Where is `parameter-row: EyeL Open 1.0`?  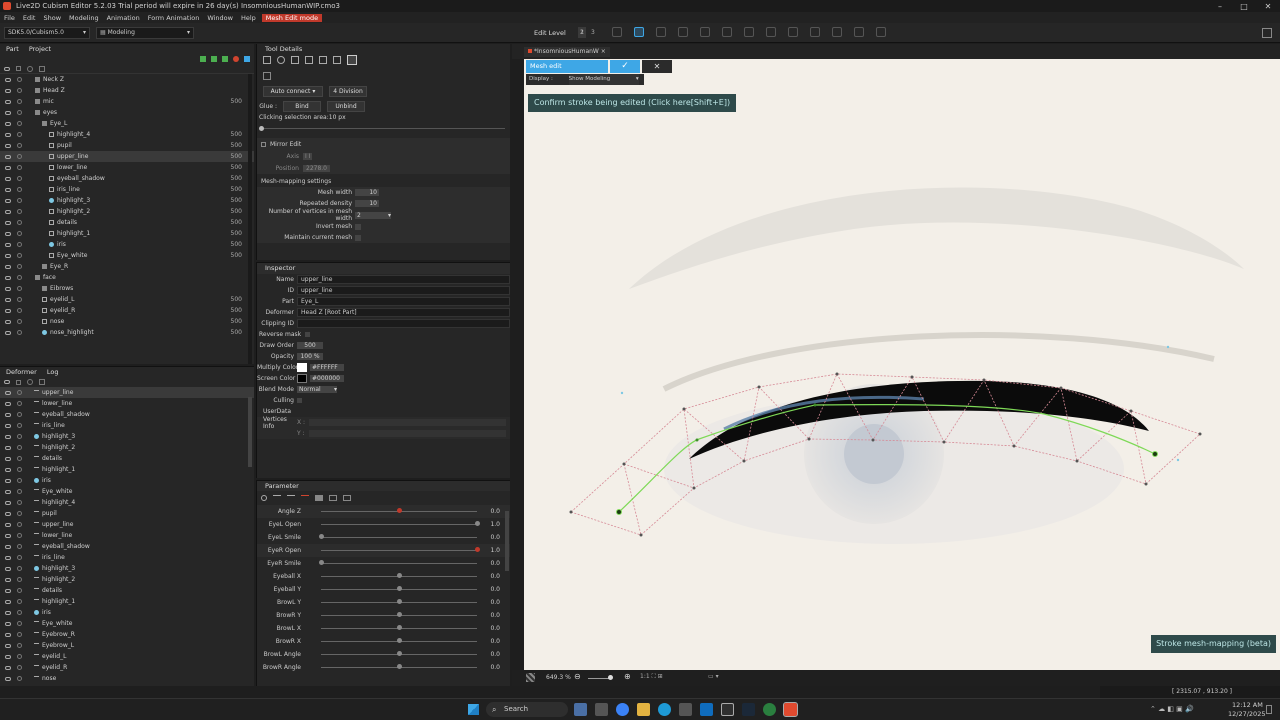
parameter-row: EyeL Open 1.0 is located at coordinates (383, 524).